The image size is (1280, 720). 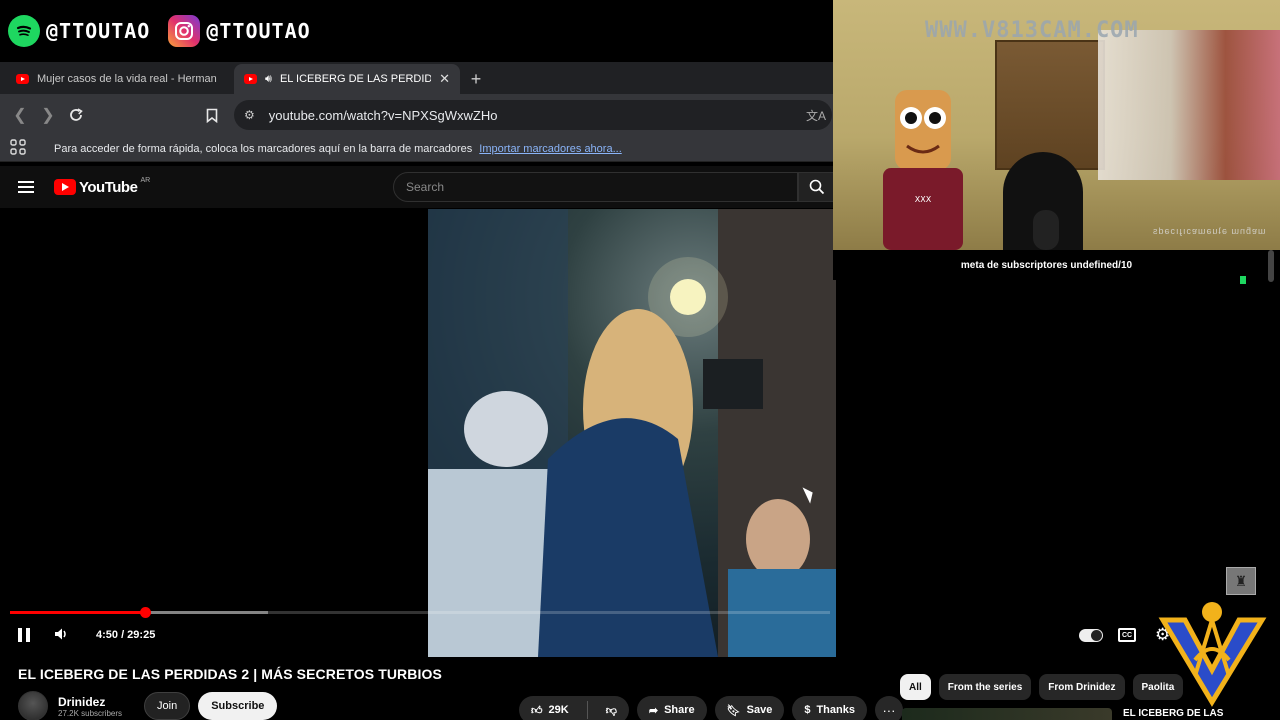 I want to click on like-button: 👍︎ 29K, so click(x=550, y=708).